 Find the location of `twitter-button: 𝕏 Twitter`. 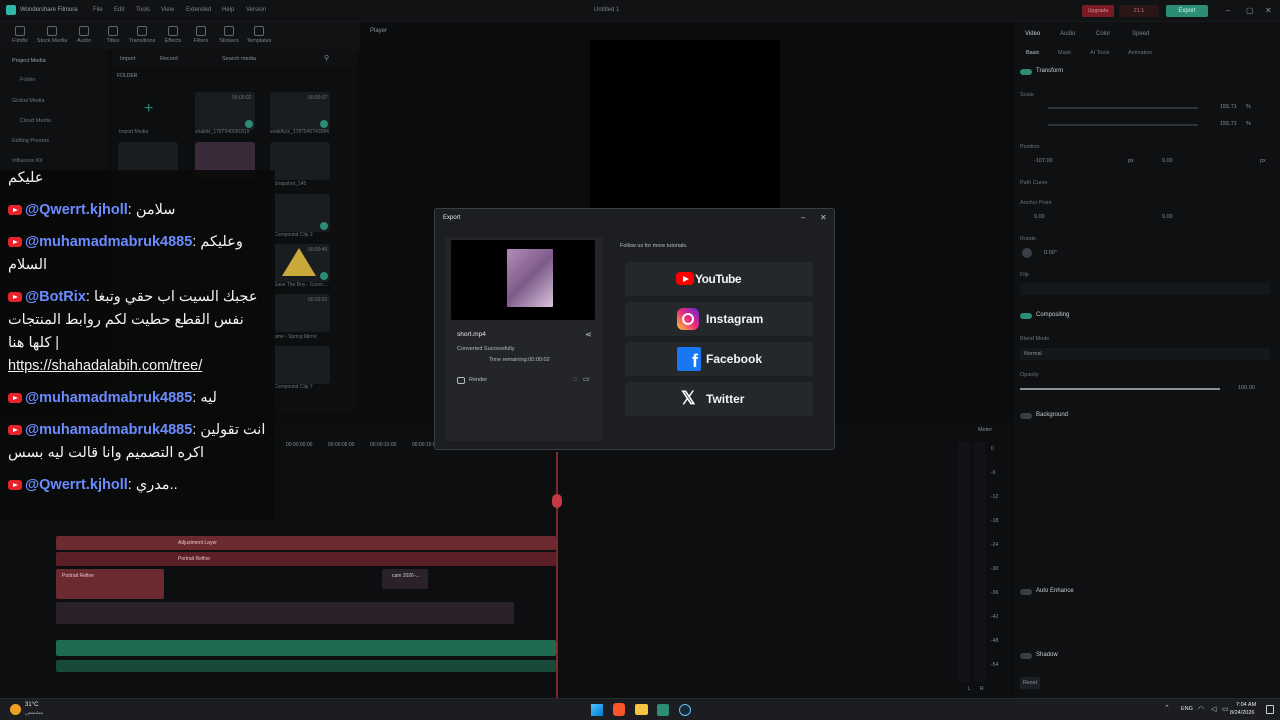

twitter-button: 𝕏 Twitter is located at coordinates (719, 399).